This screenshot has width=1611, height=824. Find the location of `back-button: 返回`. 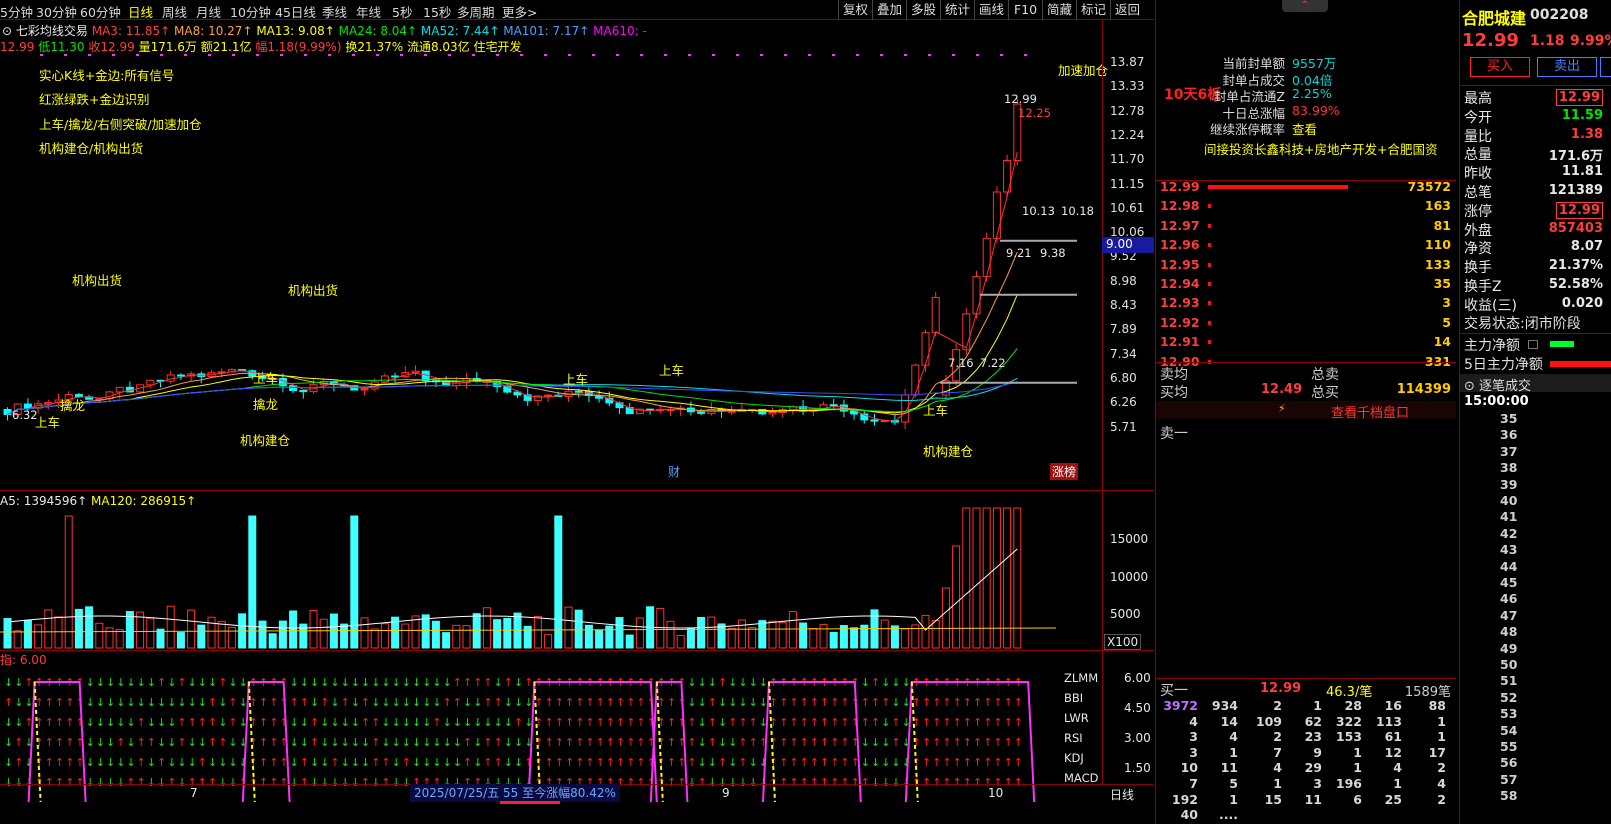

back-button: 返回 is located at coordinates (1127, 10).